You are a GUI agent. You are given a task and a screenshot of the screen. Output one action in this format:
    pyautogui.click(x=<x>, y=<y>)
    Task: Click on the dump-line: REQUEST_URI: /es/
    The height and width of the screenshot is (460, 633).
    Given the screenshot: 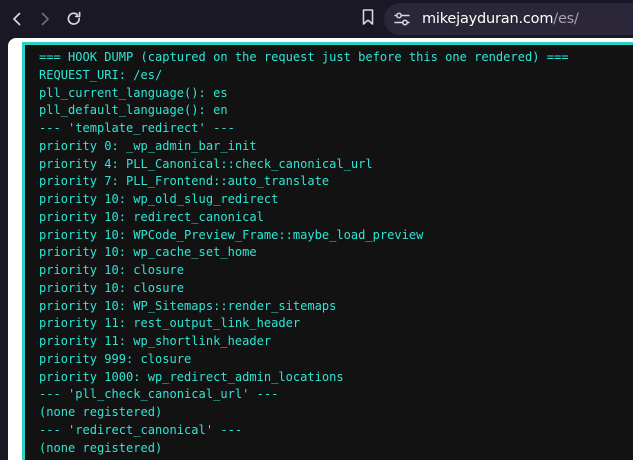 What is the action you would take?
    pyautogui.click(x=101, y=74)
    